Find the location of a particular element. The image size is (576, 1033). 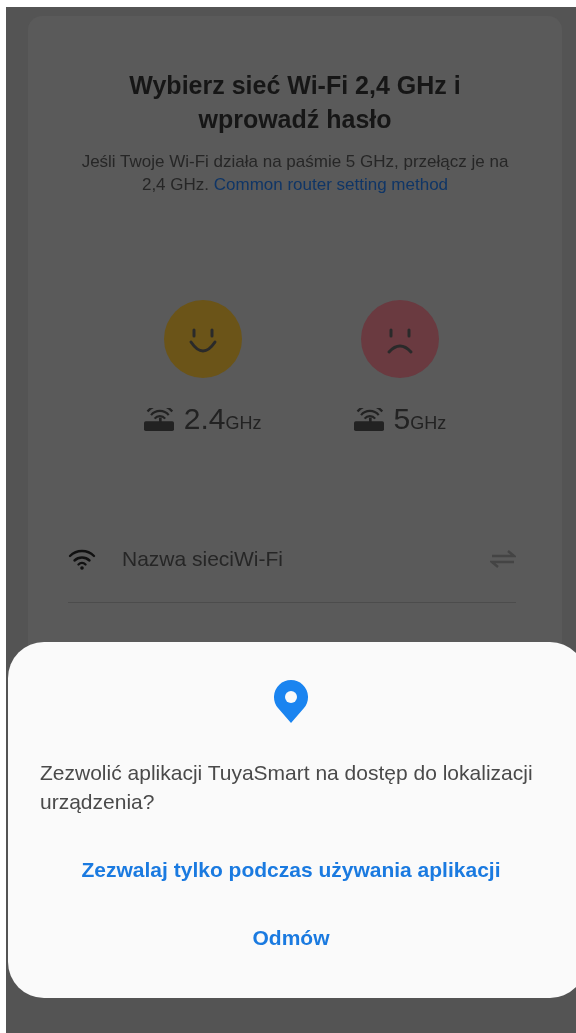

band-value: 2.4 is located at coordinates (204, 419).